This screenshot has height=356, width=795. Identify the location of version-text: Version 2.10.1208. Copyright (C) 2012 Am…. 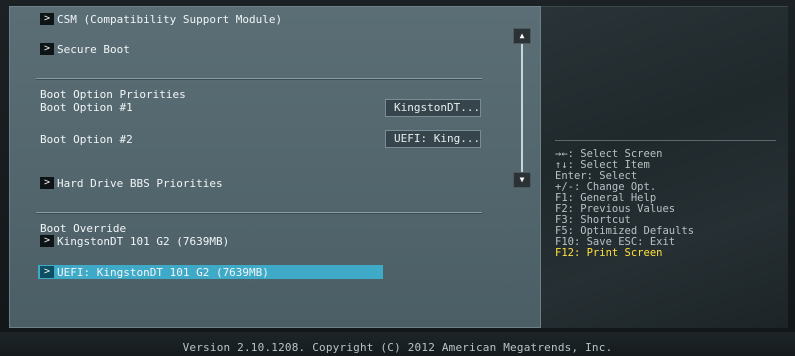
(397, 347).